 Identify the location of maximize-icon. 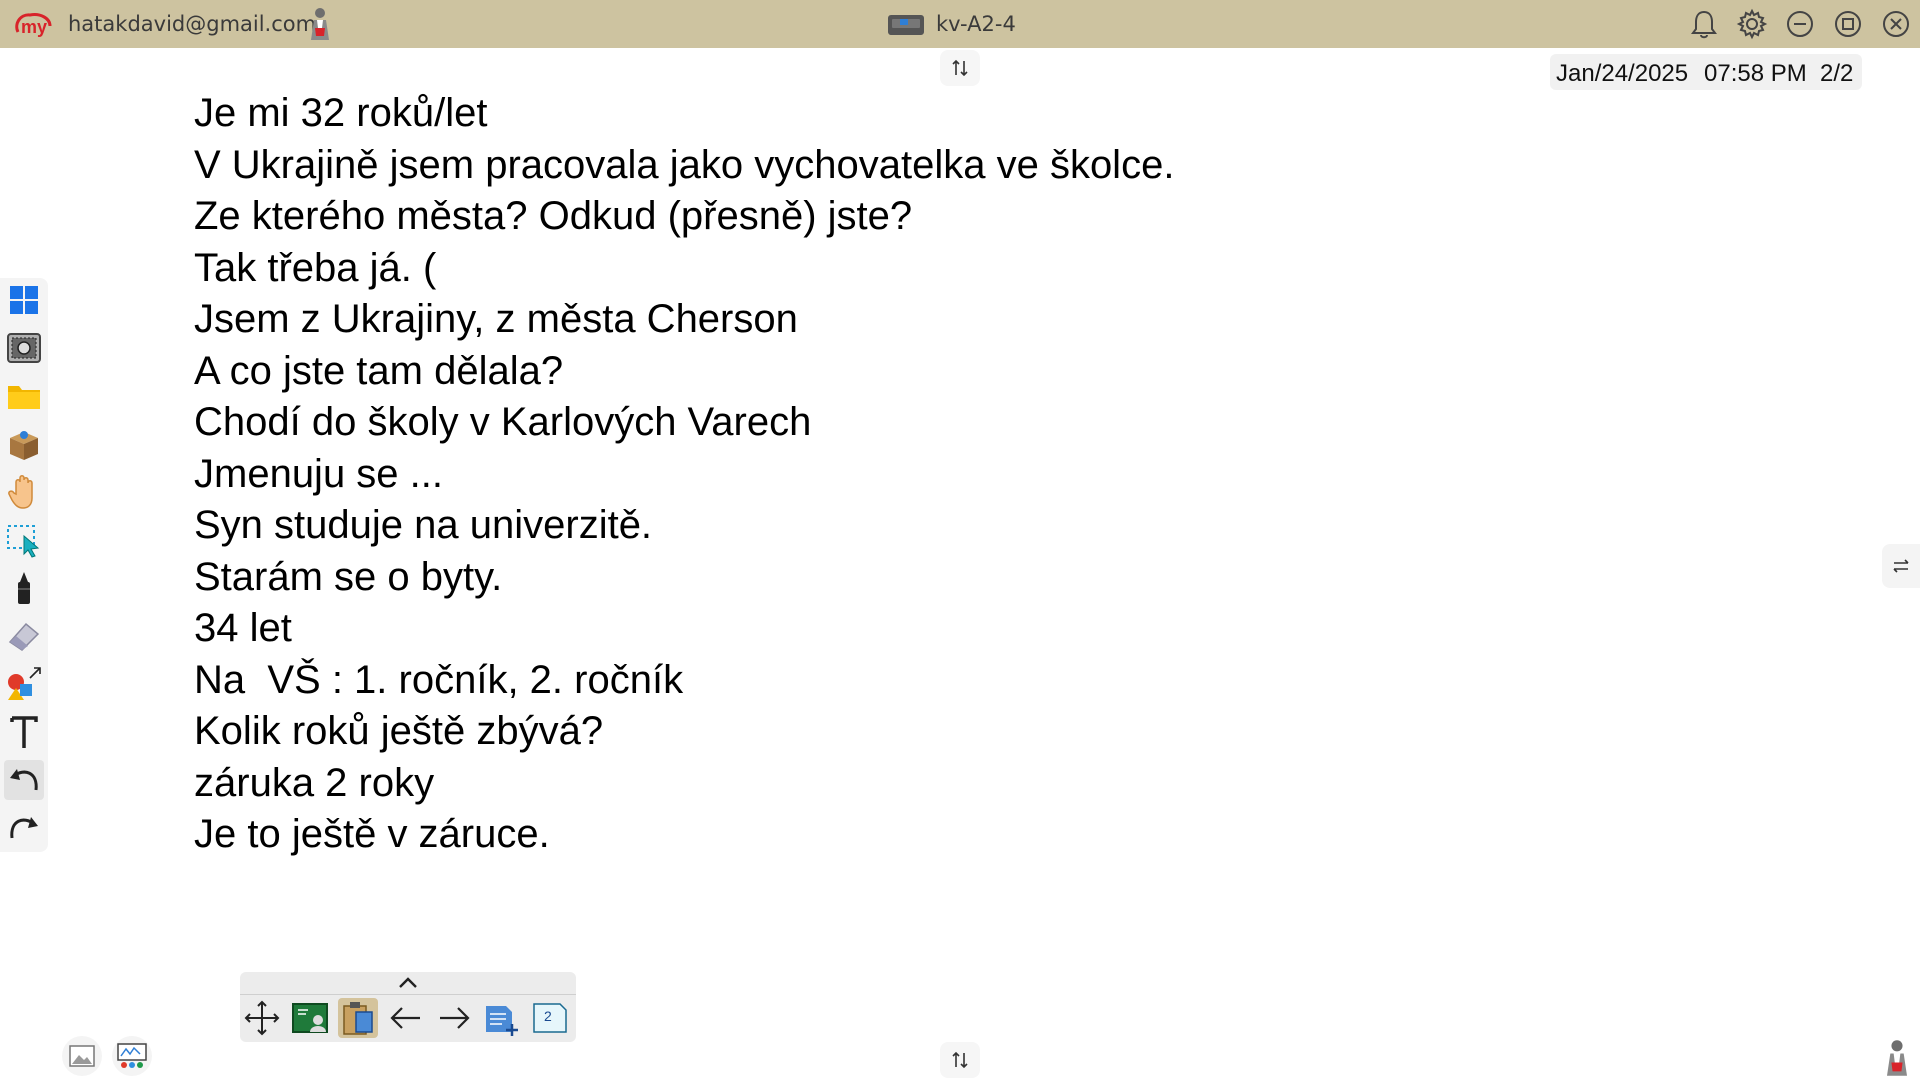
(1848, 24).